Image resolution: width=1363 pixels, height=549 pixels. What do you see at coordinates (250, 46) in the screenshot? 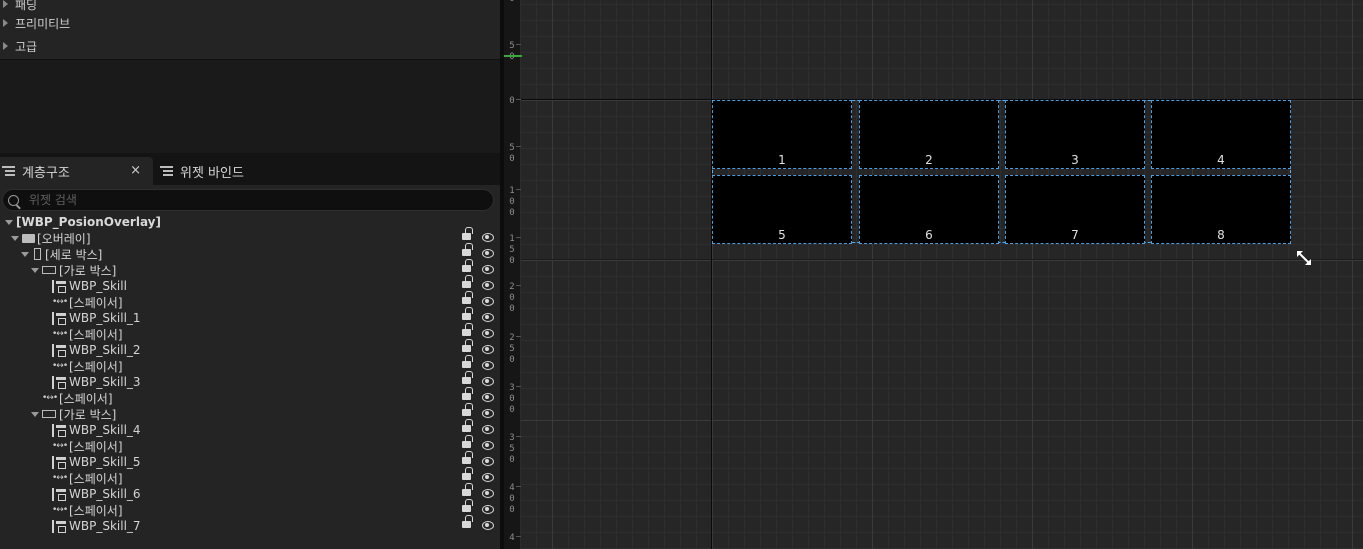
I see `category-advanced: 고급` at bounding box center [250, 46].